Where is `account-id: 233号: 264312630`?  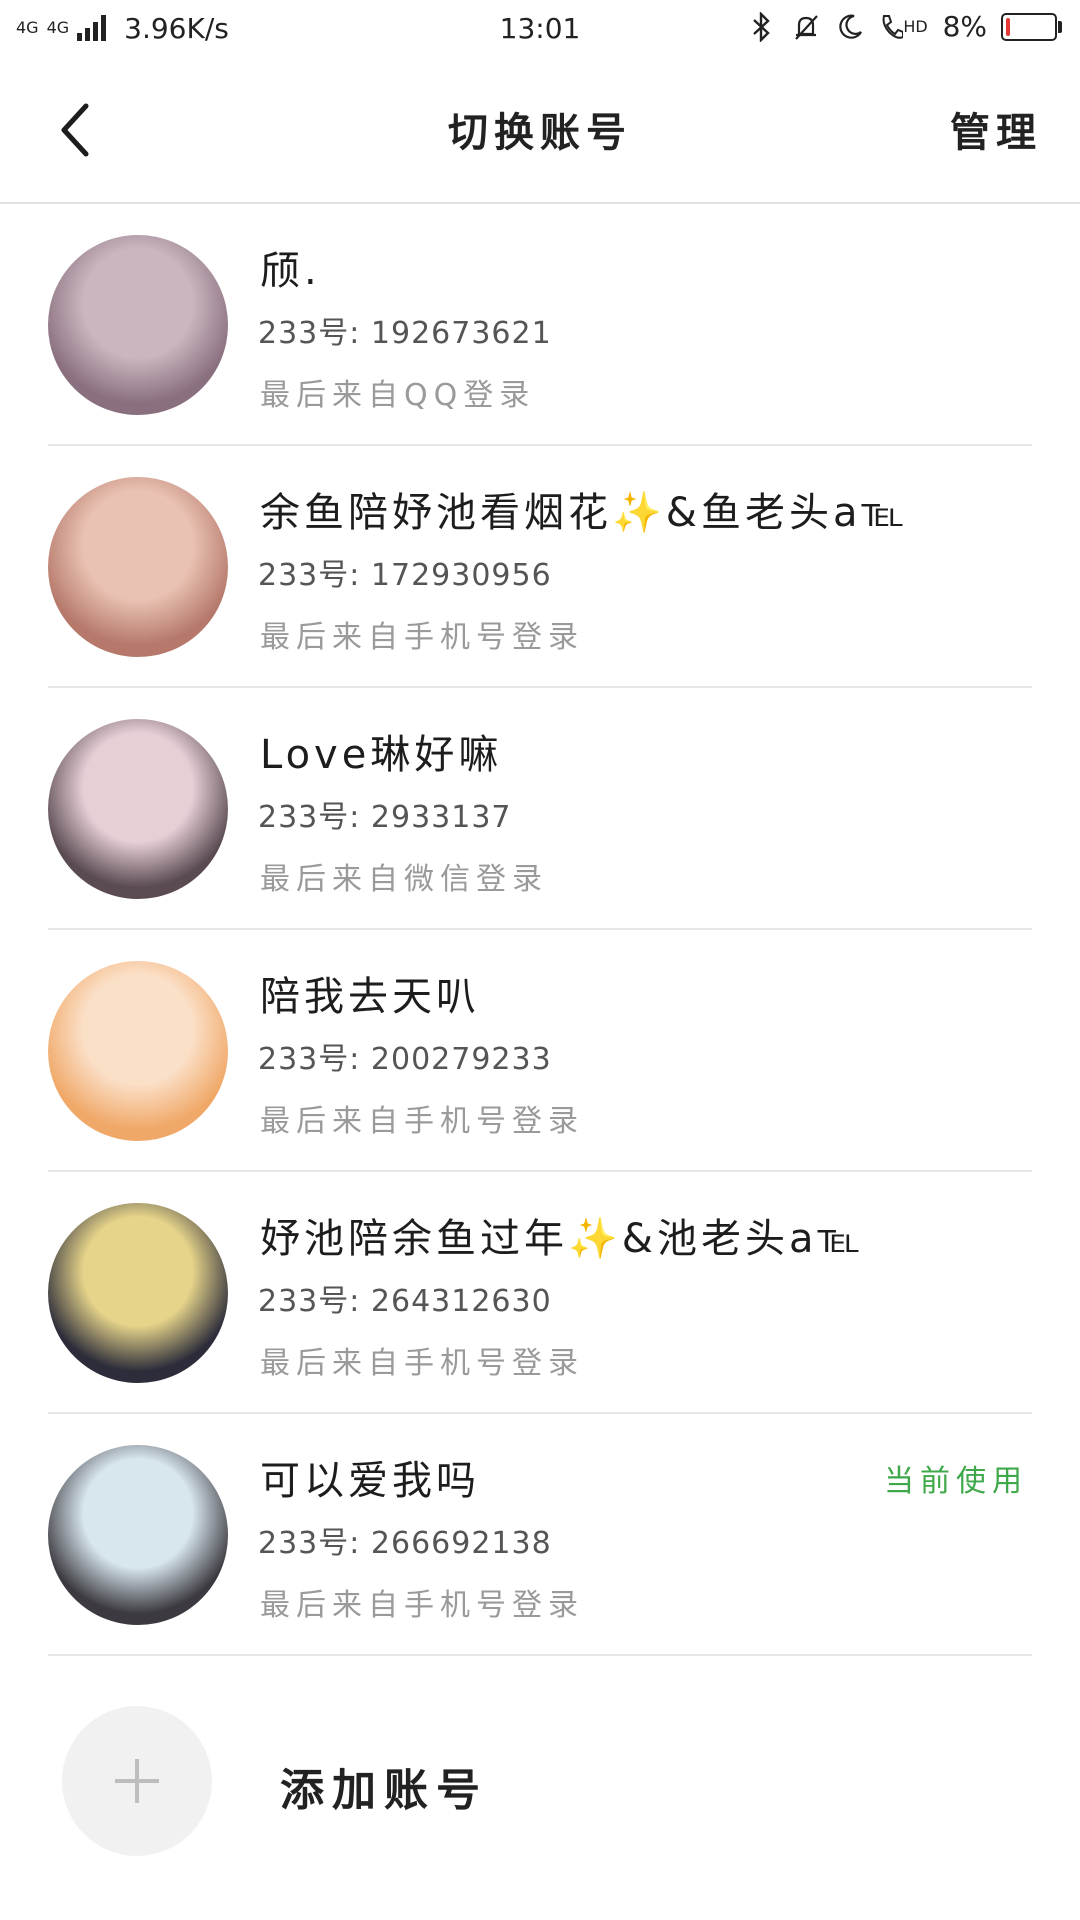
account-id: 233号: 264312630 is located at coordinates (405, 1301).